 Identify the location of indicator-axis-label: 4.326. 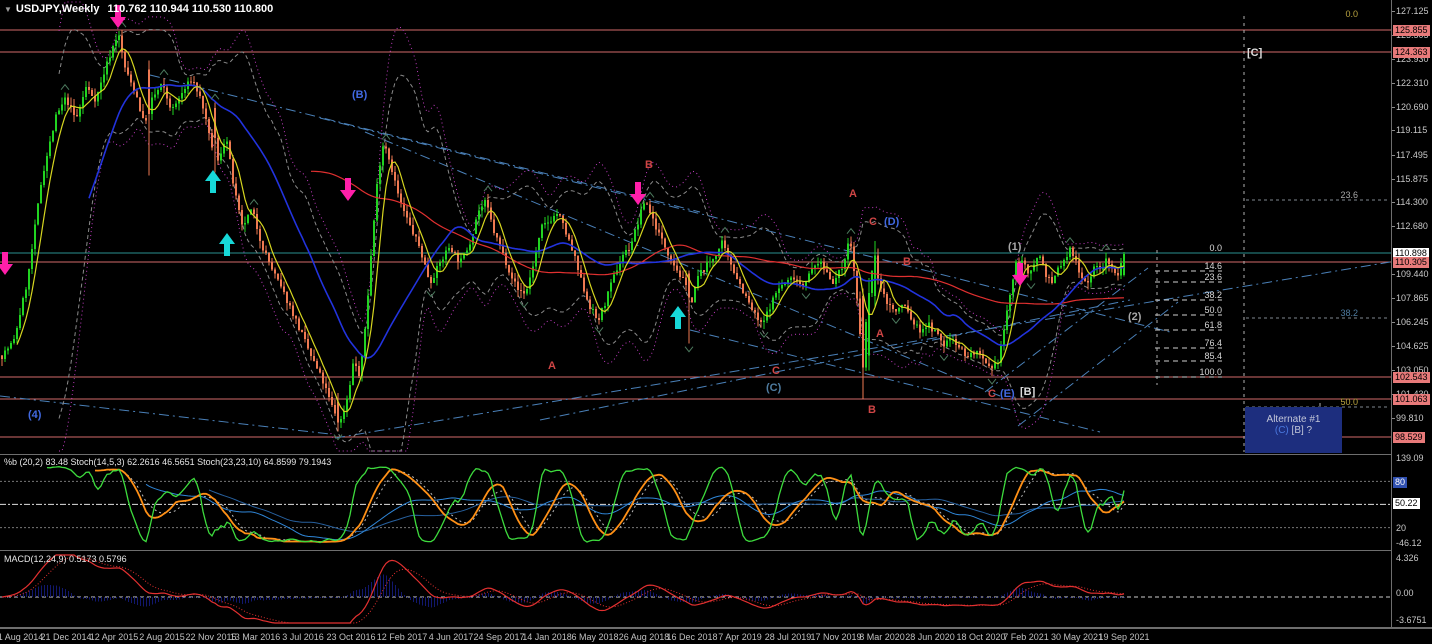
(1407, 558).